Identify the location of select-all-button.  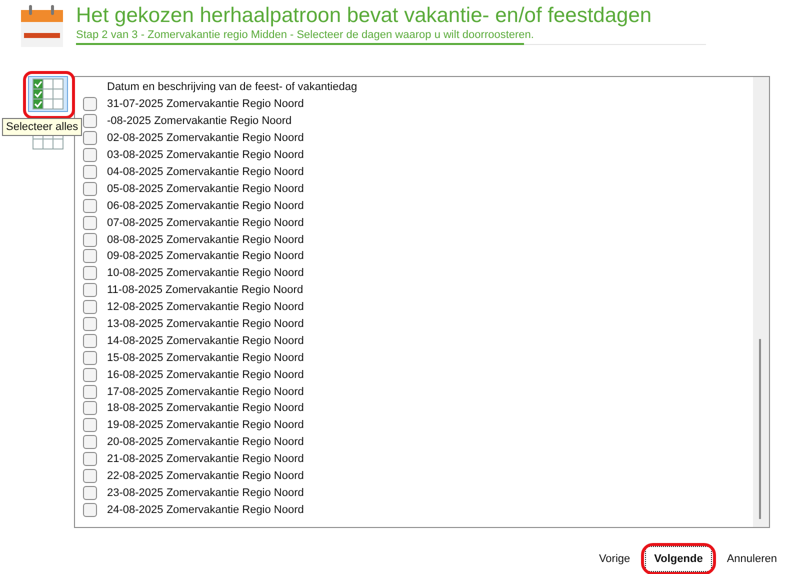
(48, 94).